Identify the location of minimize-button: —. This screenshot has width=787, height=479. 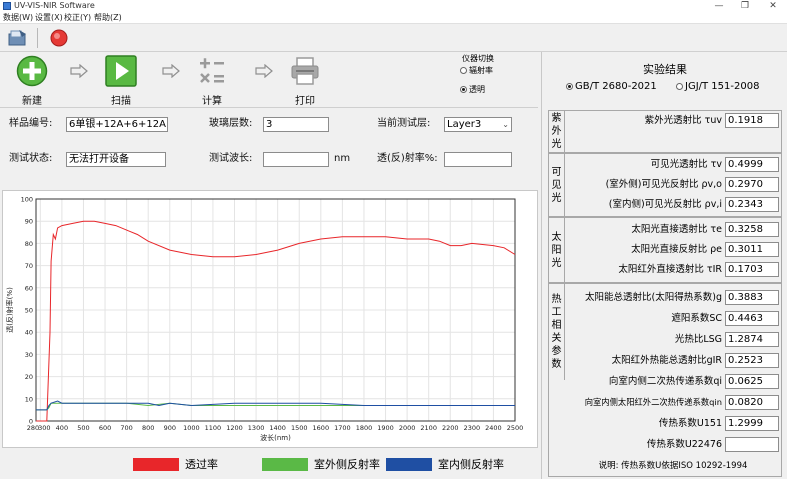
(719, 6).